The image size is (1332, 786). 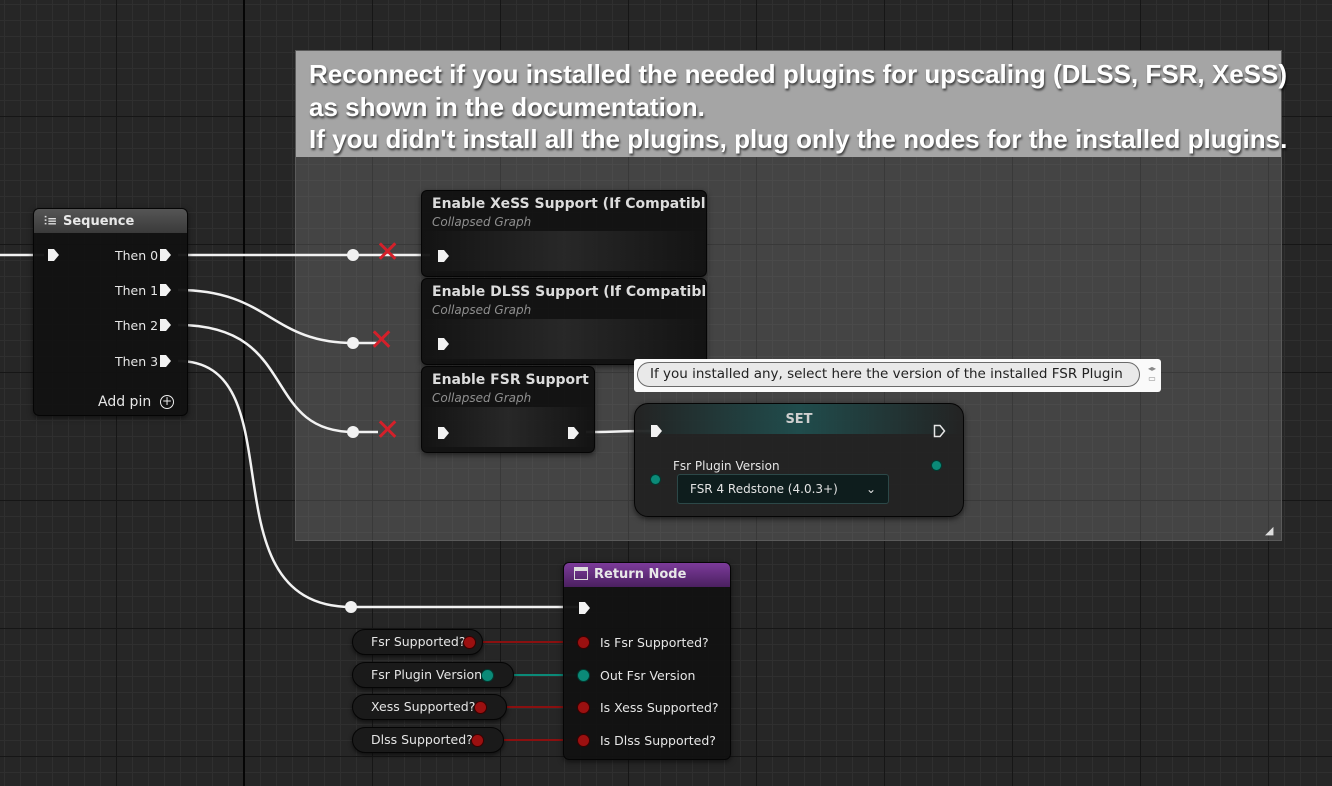 I want to click on sequence-then0-pin, so click(x=165, y=255).